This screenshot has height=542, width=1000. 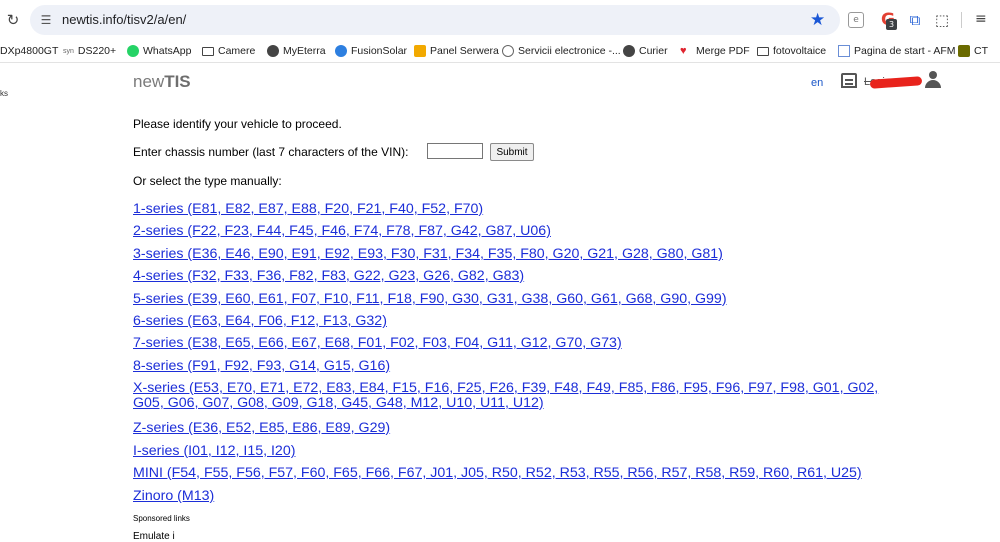 What do you see at coordinates (46, 20) in the screenshot?
I see `site-settings-icon: ☰` at bounding box center [46, 20].